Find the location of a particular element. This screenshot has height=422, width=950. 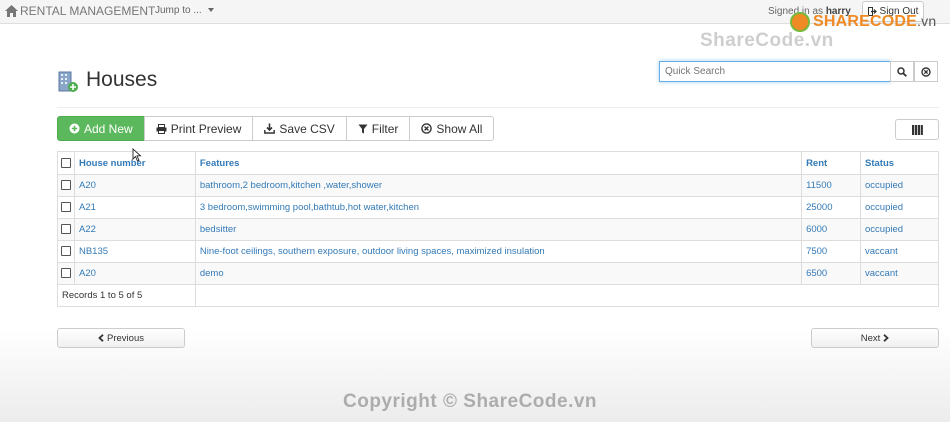

columns-button is located at coordinates (917, 129).